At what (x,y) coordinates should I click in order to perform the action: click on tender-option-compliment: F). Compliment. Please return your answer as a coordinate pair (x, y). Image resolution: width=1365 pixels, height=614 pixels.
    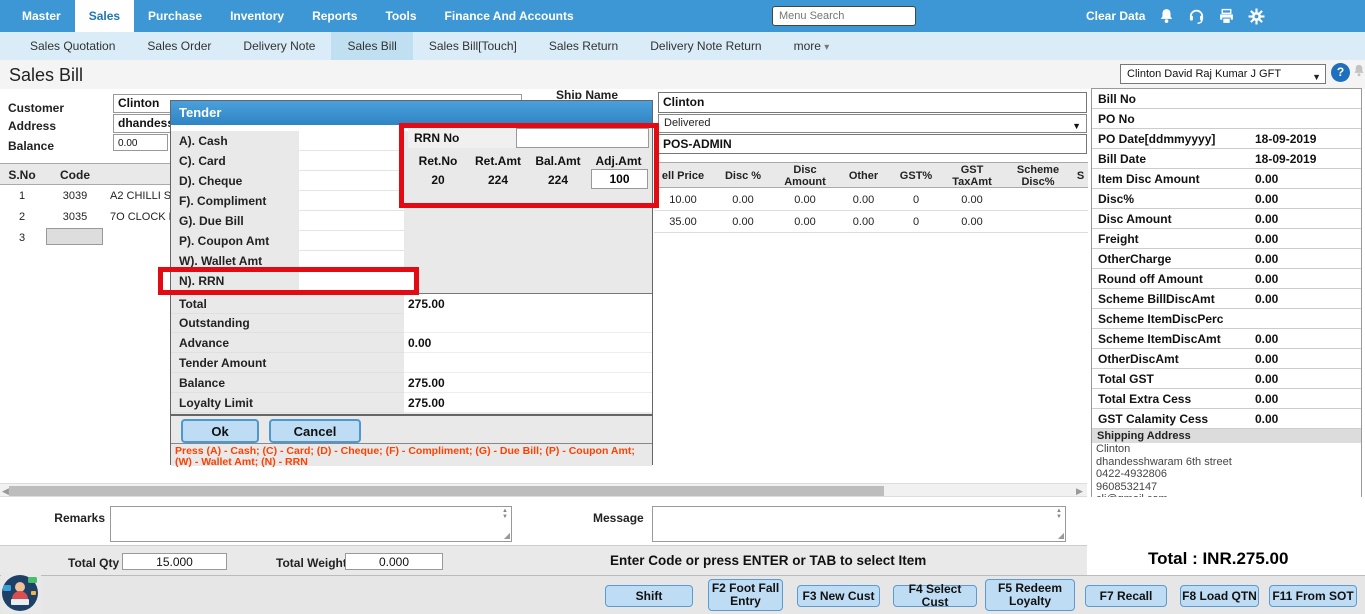
    Looking at the image, I should click on (295, 201).